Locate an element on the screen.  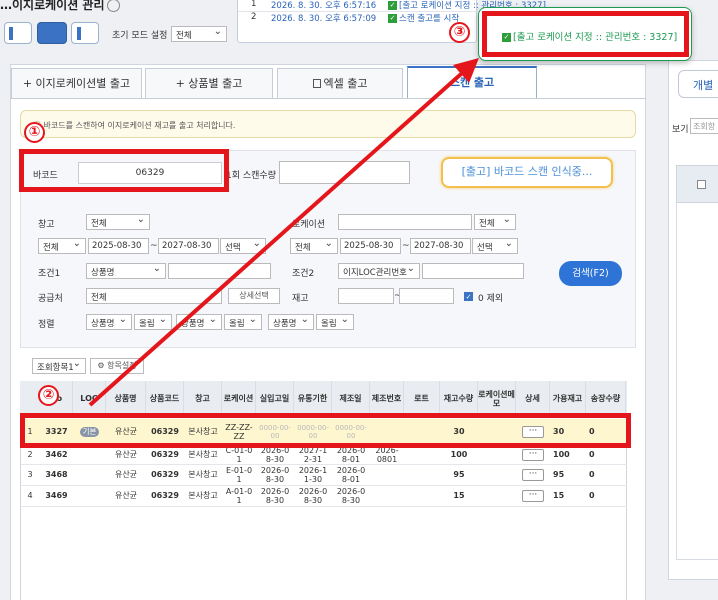
check-icon: ✓ is located at coordinates (506, 37).